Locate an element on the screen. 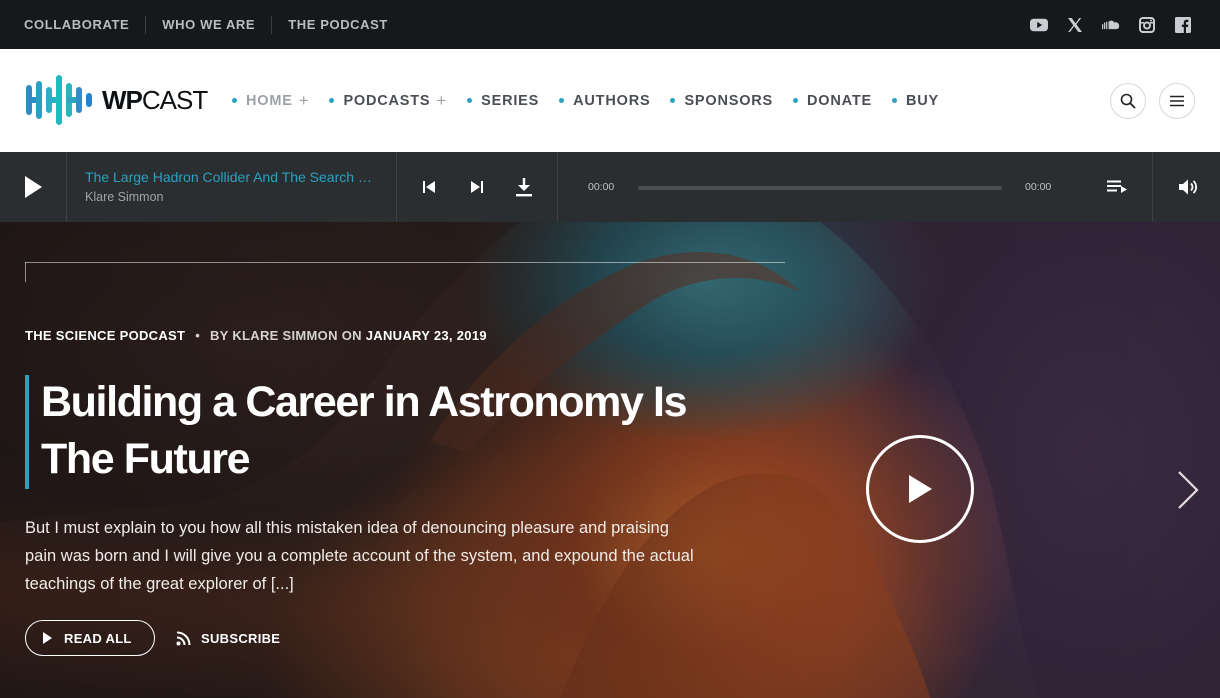  logo-wordmark-bold: WP is located at coordinates (122, 99).